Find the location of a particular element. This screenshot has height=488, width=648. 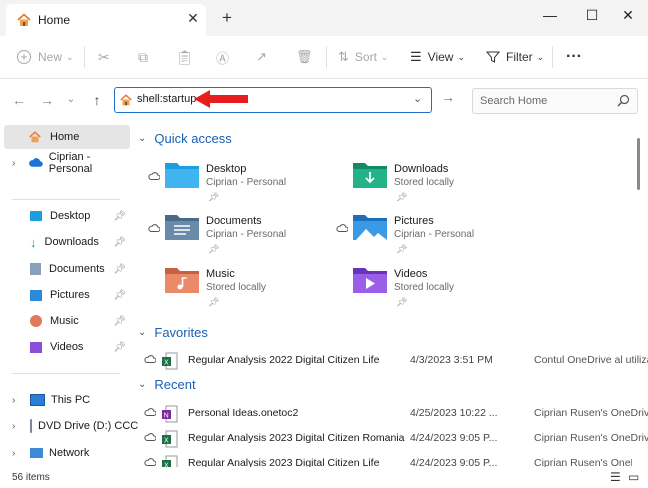

rename-button: Ⓐ is located at coordinates (222, 57).